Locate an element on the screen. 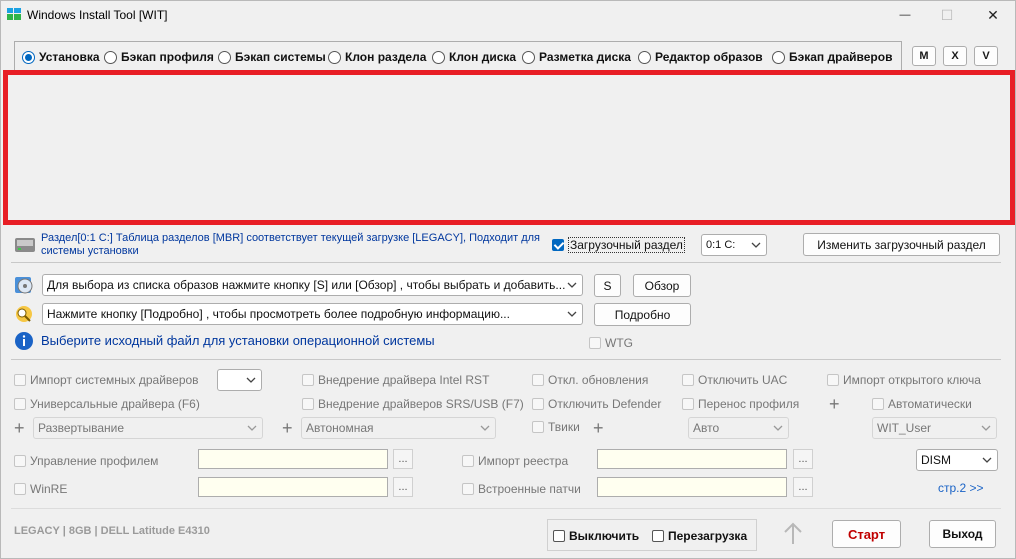  winre-checkbox: WinRE is located at coordinates (40, 489).